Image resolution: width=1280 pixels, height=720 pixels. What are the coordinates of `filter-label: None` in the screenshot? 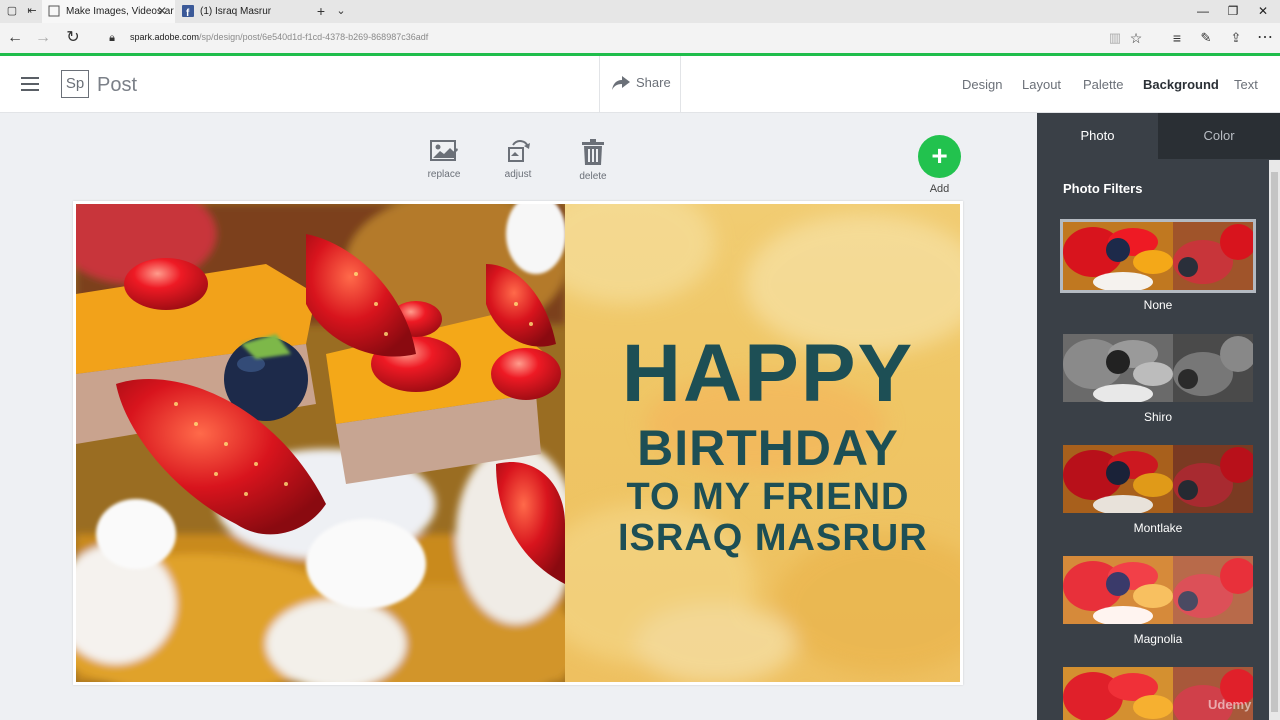 It's located at (1158, 305).